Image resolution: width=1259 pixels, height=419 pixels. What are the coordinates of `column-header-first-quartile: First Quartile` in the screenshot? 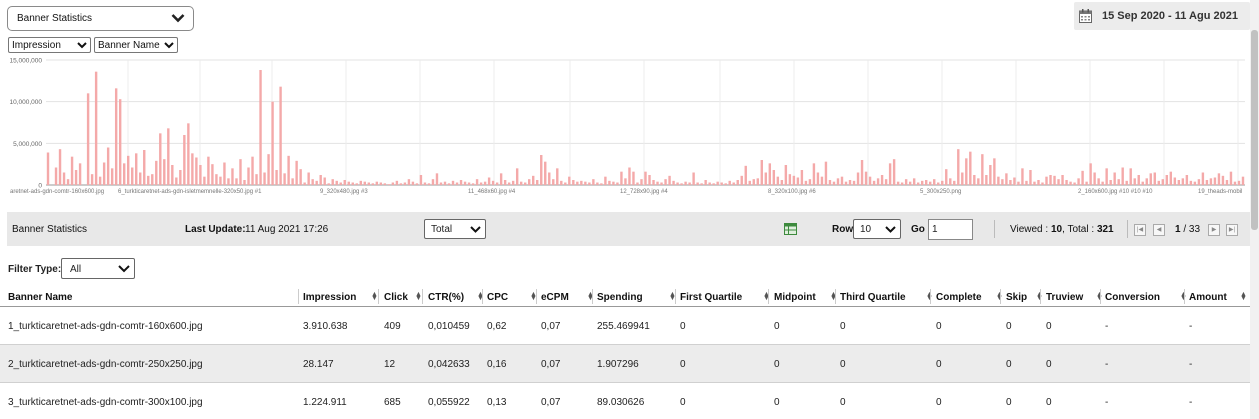 It's located at (711, 297).